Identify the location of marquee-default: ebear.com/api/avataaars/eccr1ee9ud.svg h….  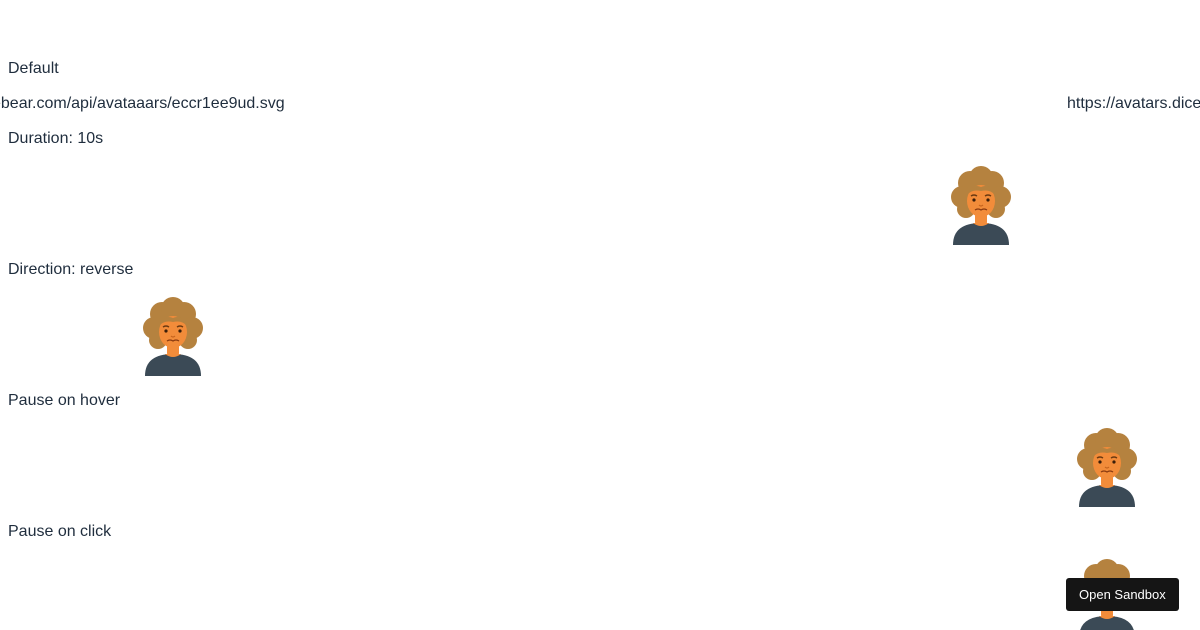
(600, 105).